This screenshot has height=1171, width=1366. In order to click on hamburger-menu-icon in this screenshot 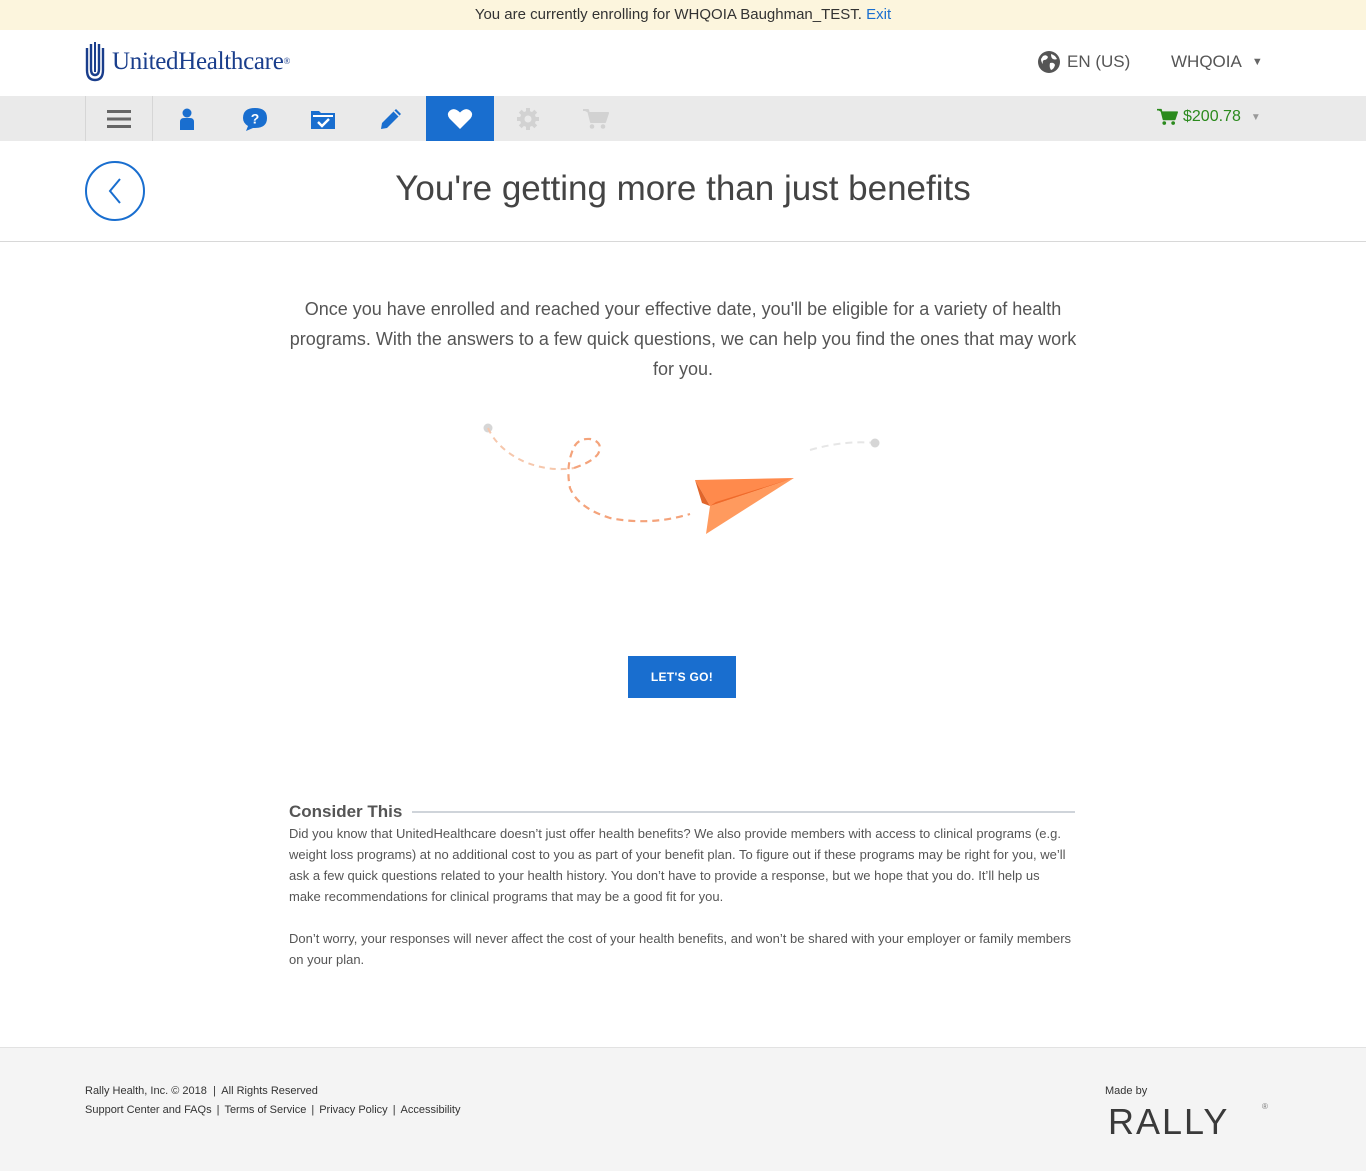, I will do `click(119, 118)`.